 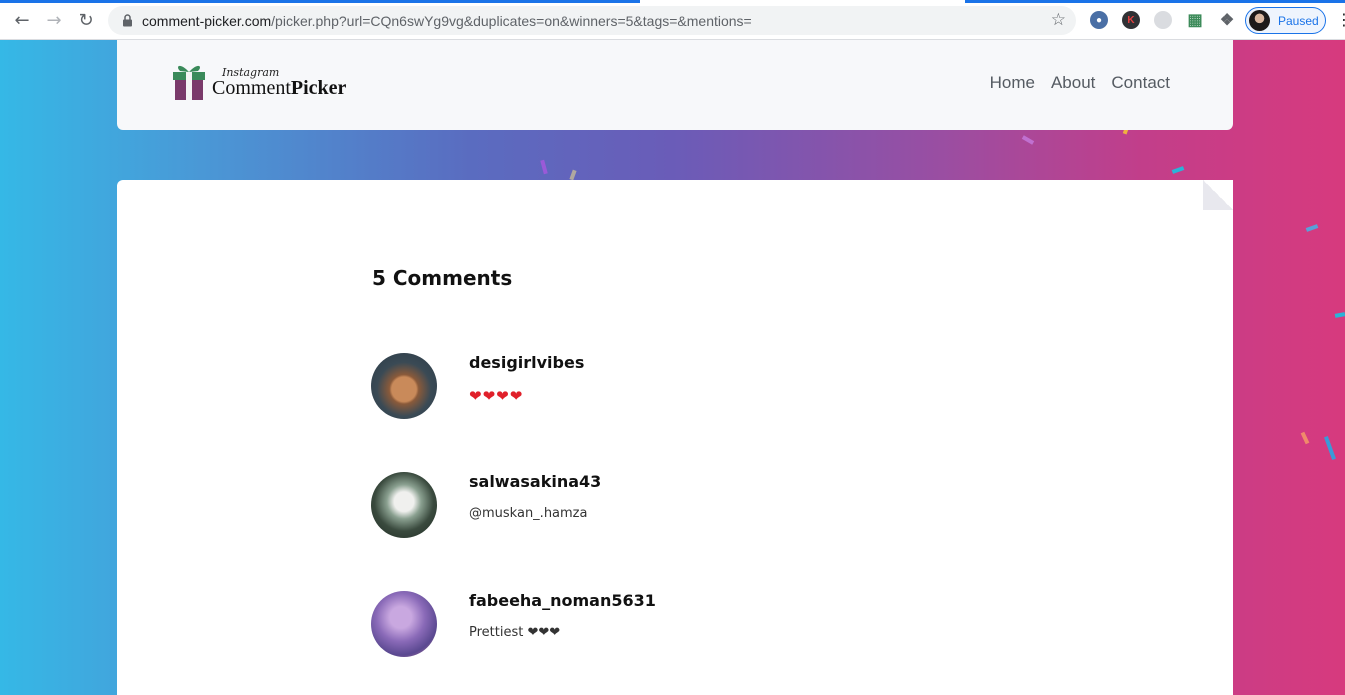 What do you see at coordinates (1058, 20) in the screenshot?
I see `star-icon: ☆` at bounding box center [1058, 20].